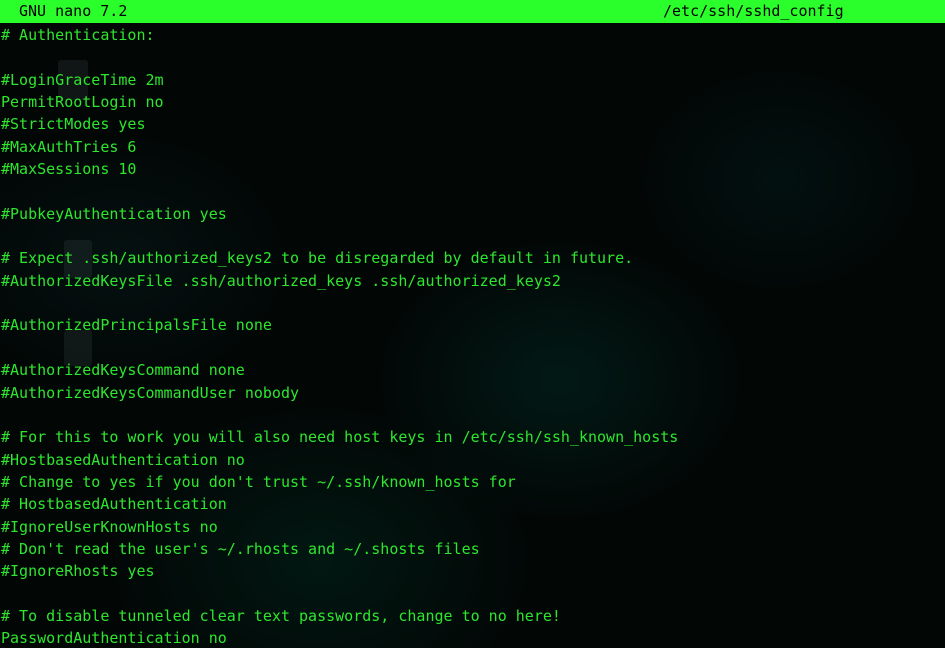 The image size is (945, 648). I want to click on editor-line: #LoginGraceTime 2m, so click(472, 80).